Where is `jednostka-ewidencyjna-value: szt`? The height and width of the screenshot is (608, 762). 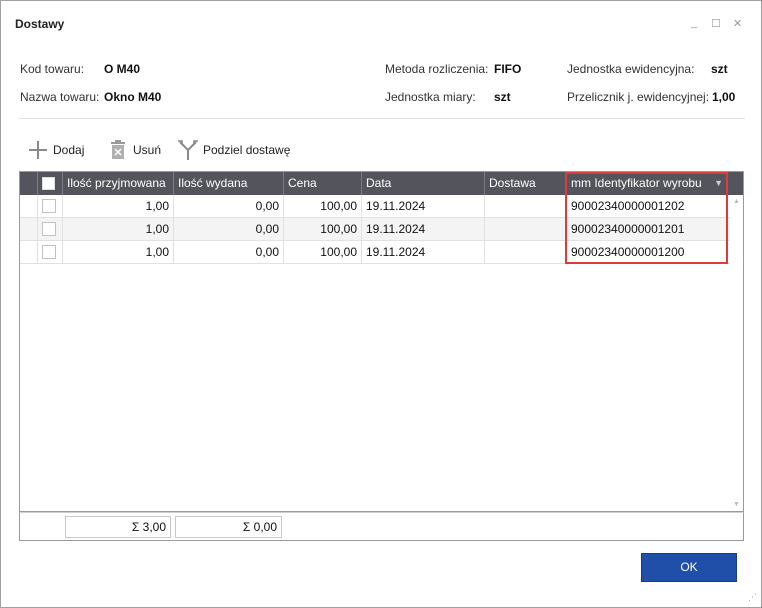
jednostka-ewidencyjna-value: szt is located at coordinates (719, 69).